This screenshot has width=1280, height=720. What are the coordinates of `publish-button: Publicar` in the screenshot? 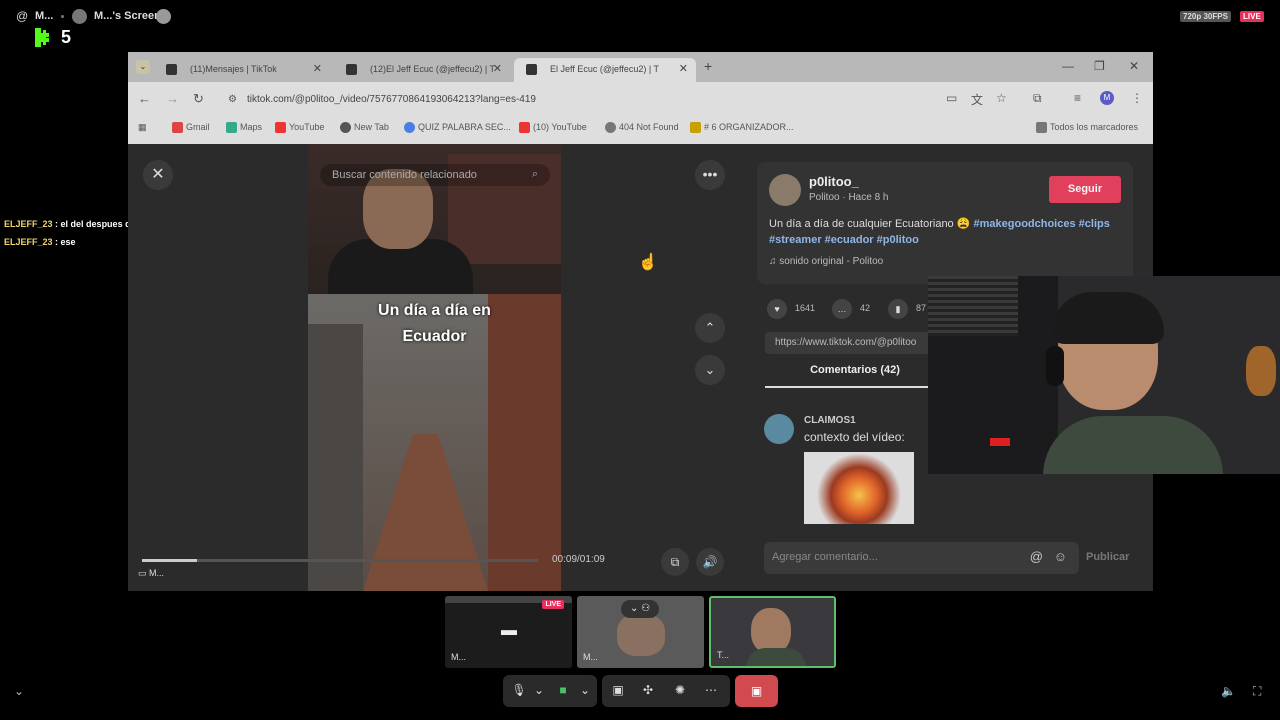 It's located at (1107, 557).